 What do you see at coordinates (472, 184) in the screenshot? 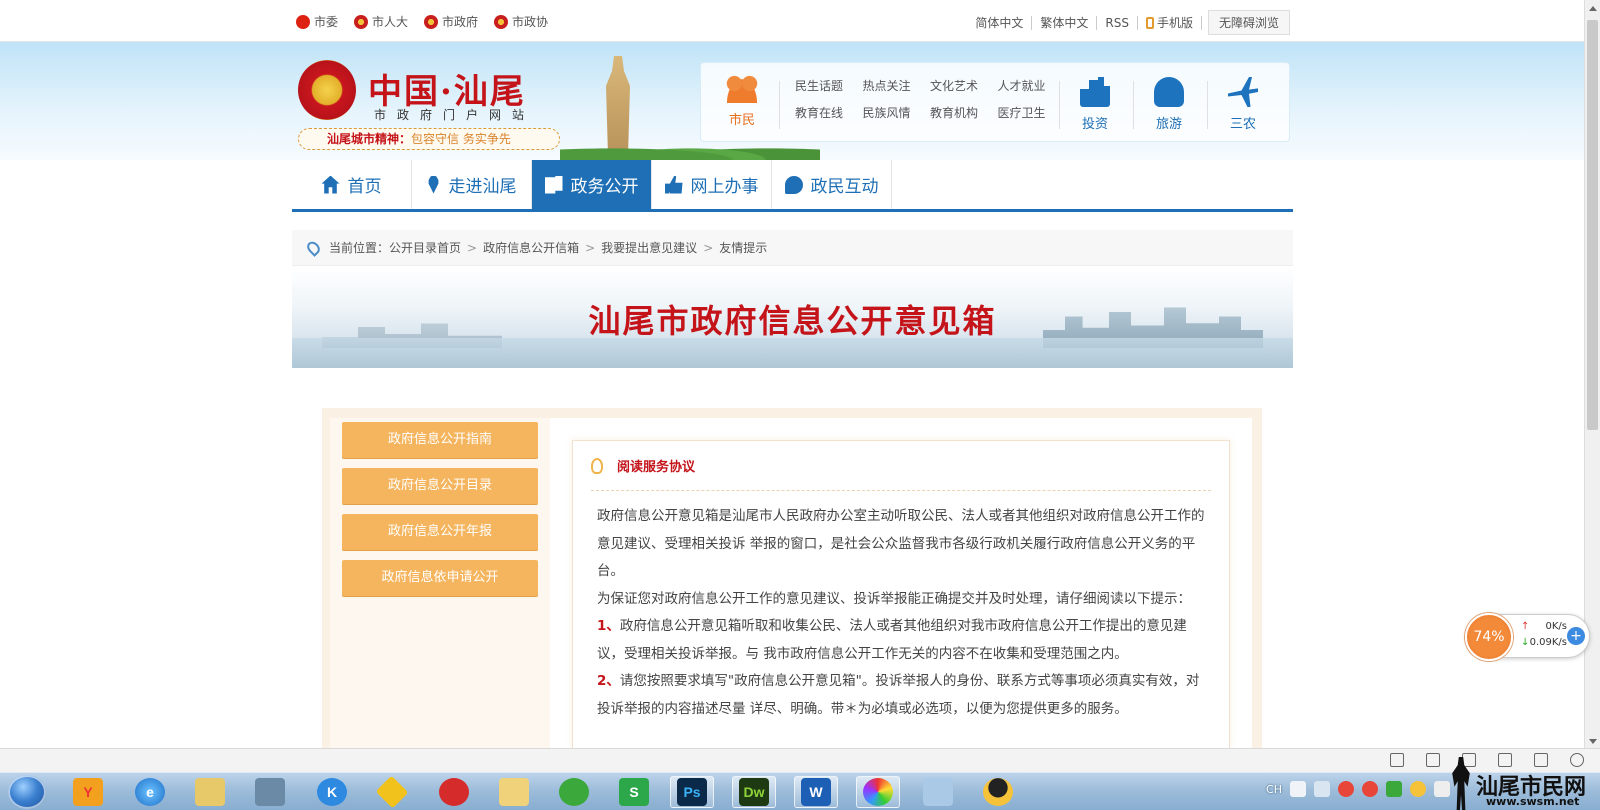
I see `nav-about: 走进汕尾` at bounding box center [472, 184].